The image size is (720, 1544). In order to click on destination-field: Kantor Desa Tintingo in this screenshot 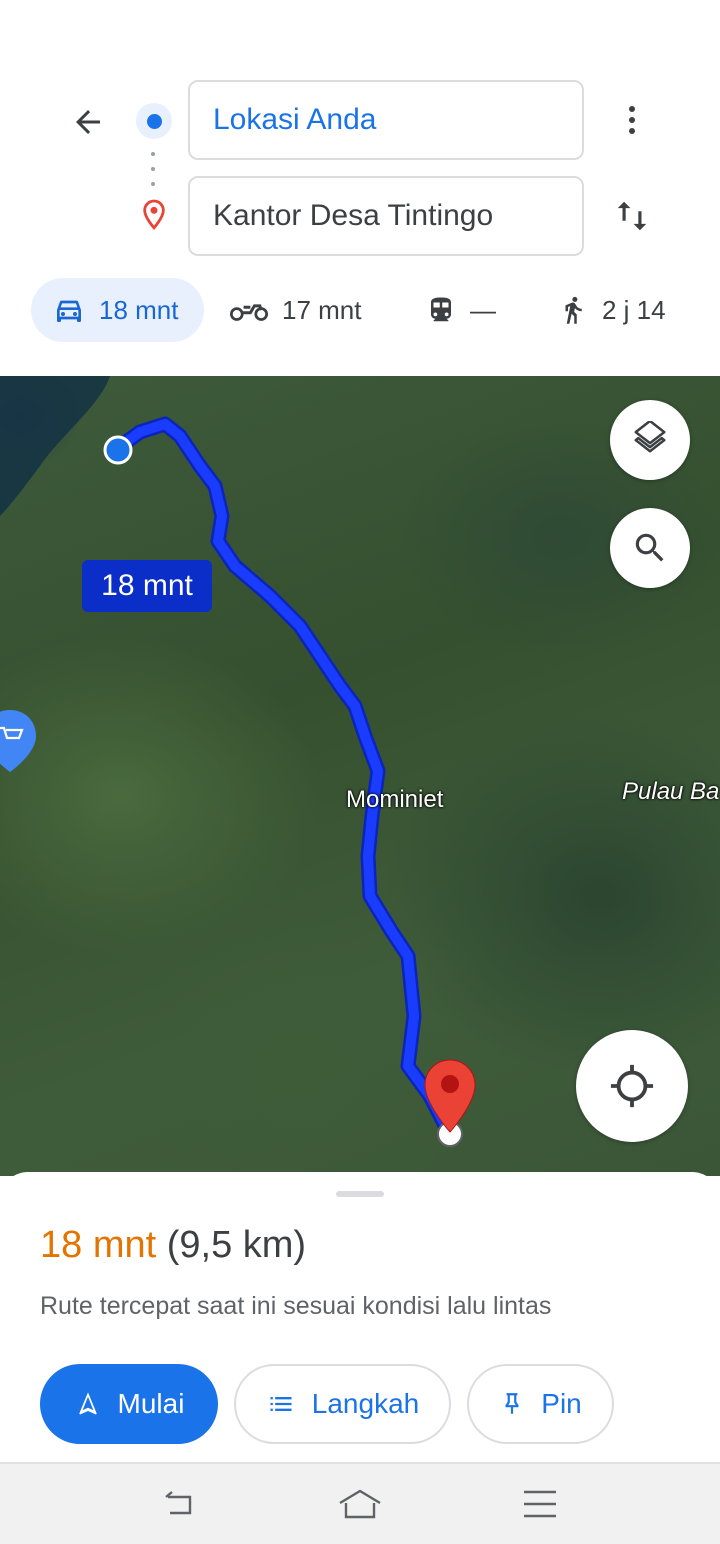, I will do `click(386, 216)`.